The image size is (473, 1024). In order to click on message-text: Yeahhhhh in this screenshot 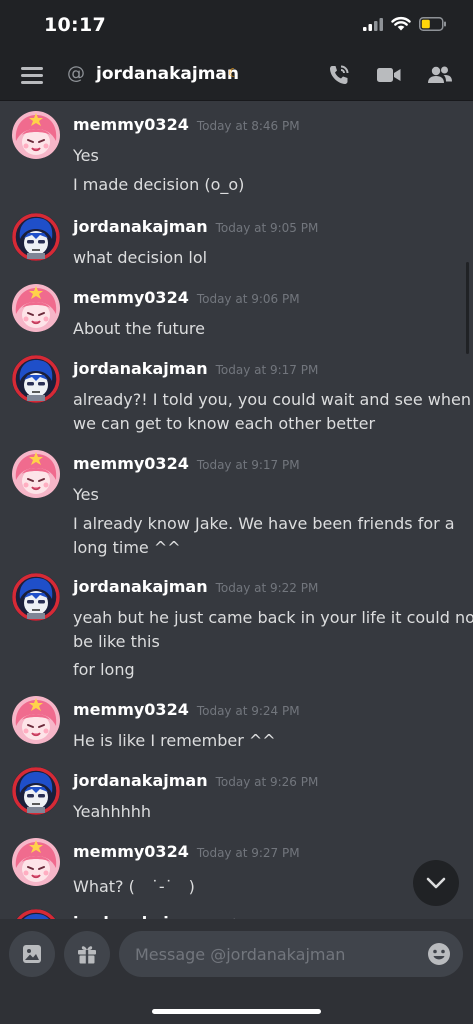, I will do `click(112, 811)`.